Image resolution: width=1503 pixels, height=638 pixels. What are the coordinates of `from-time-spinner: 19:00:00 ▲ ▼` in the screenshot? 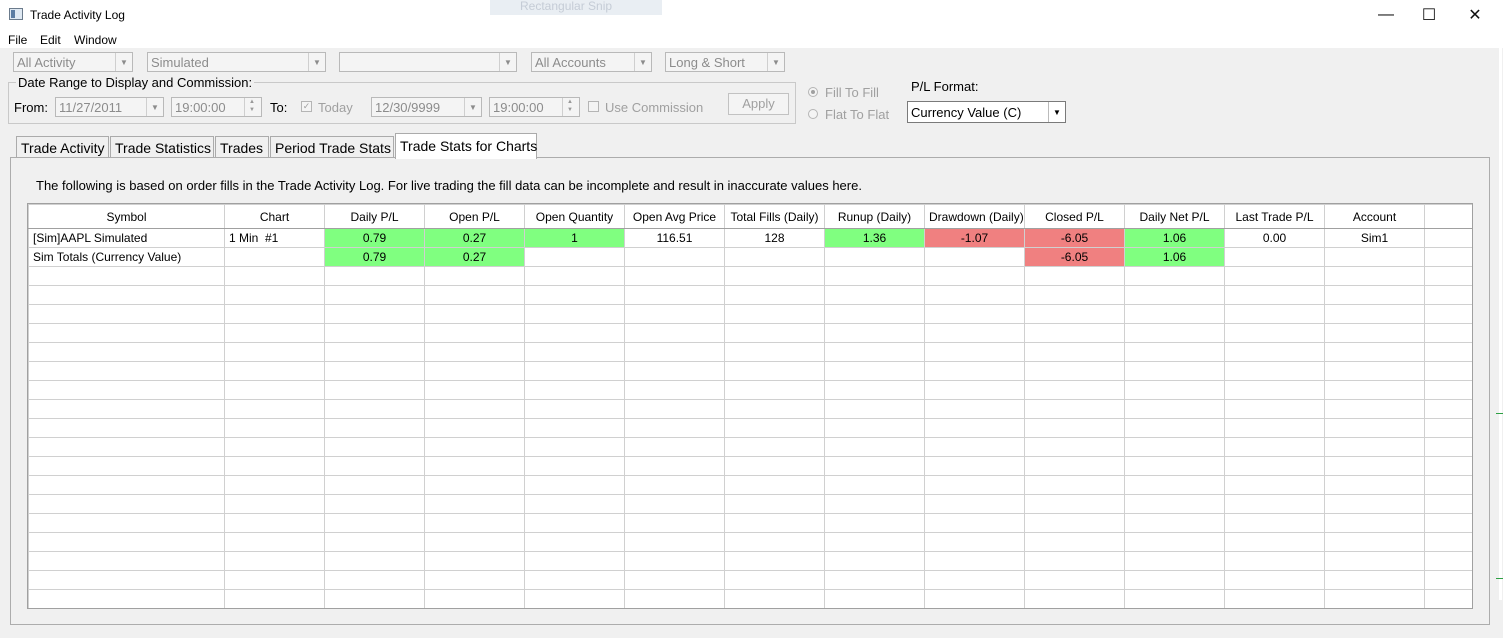 It's located at (216, 107).